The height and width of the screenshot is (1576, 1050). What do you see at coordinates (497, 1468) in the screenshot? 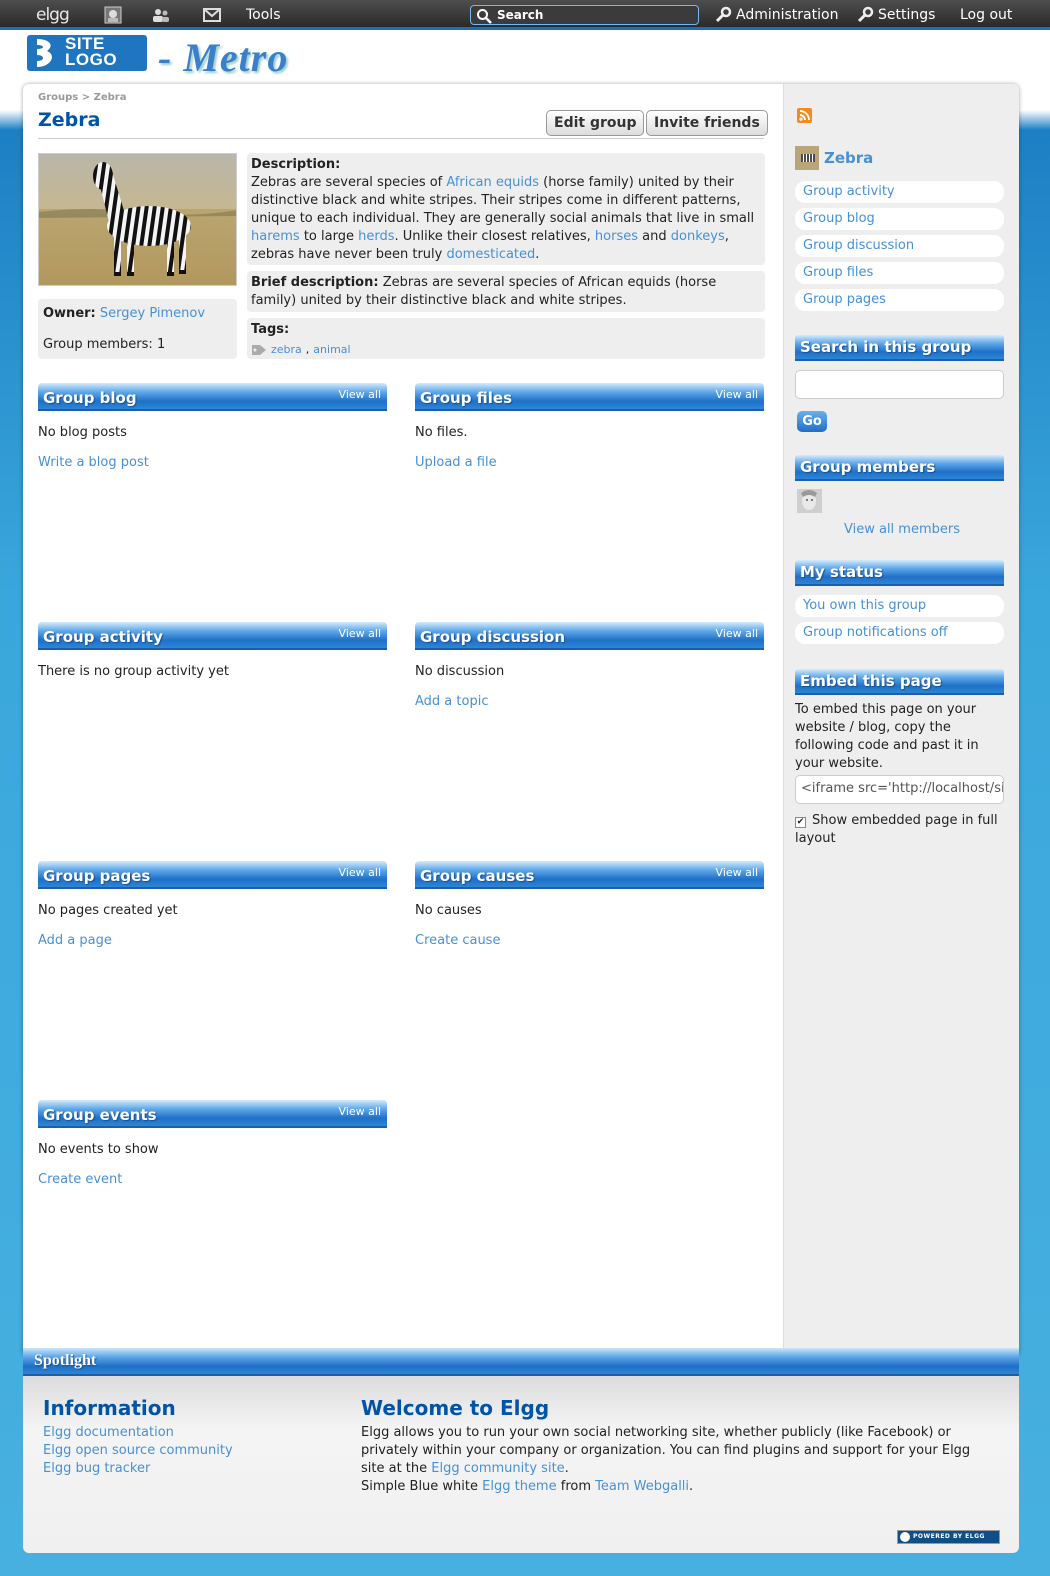
I see `elgg-community-site-link: Elgg community site` at bounding box center [497, 1468].